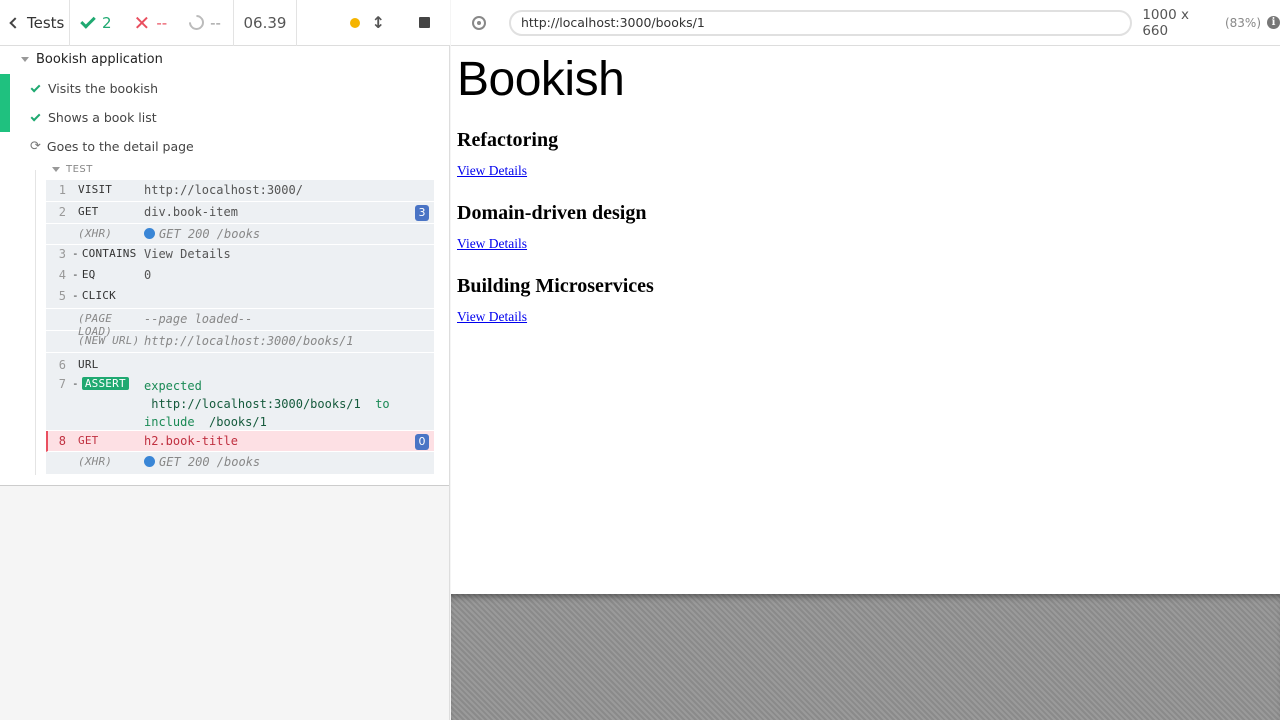 The height and width of the screenshot is (720, 1280). Describe the element at coordinates (240, 441) in the screenshot. I see `failed-command-row: 8 get h2.book-title 0` at that location.